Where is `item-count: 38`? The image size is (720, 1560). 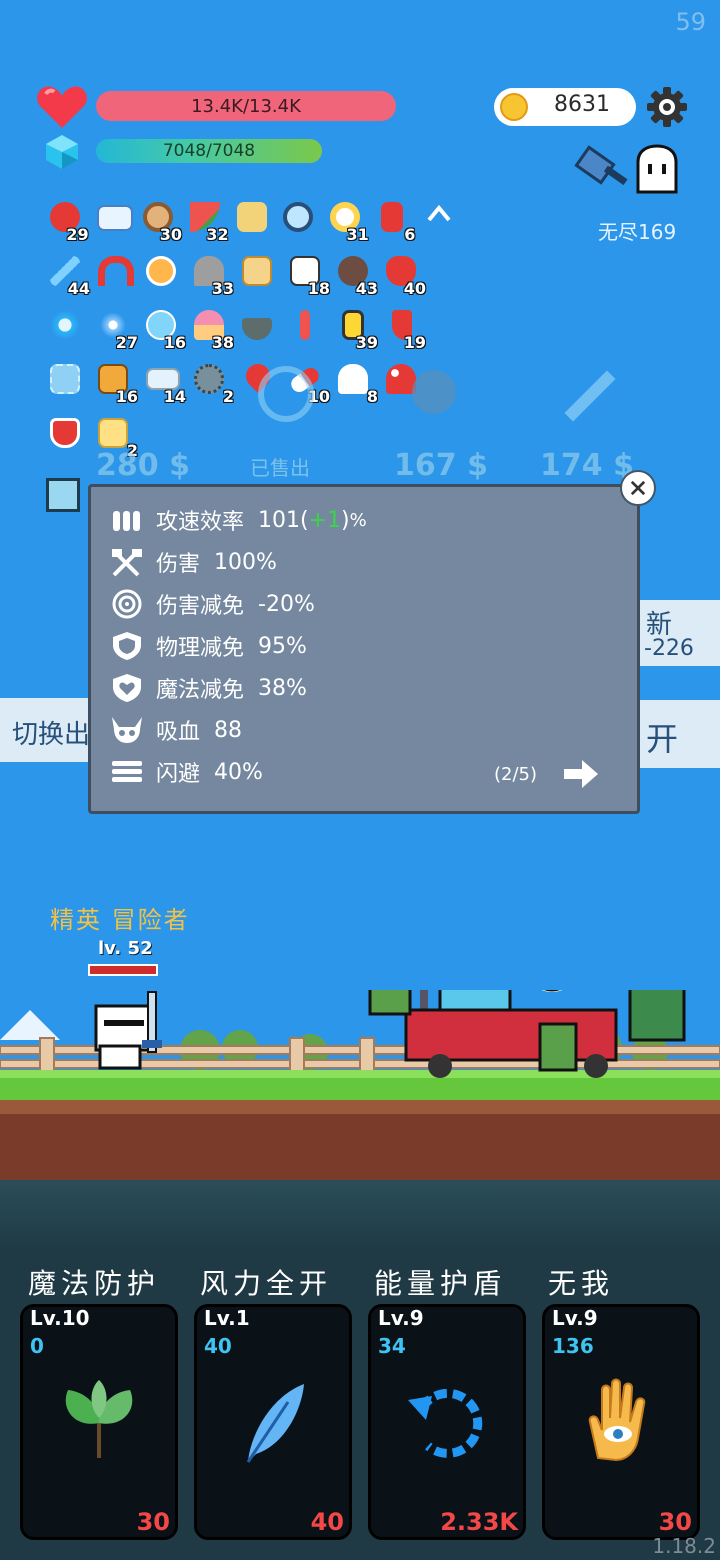 item-count: 38 is located at coordinates (222, 342).